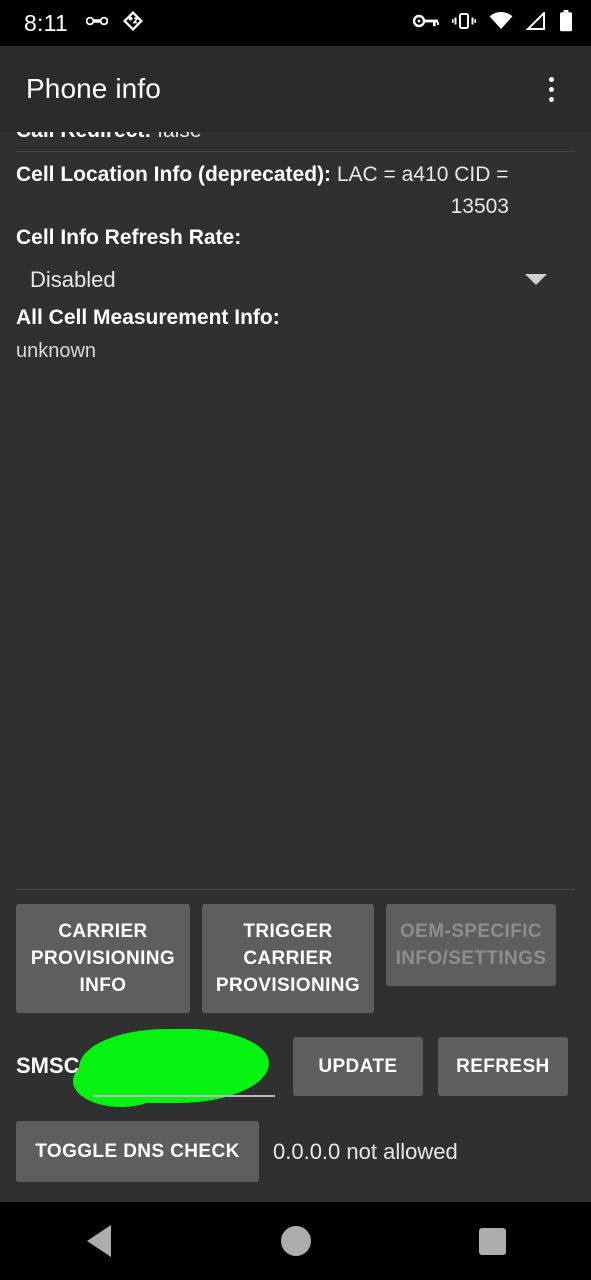 The height and width of the screenshot is (1280, 591). I want to click on home-circle, so click(295, 1241).